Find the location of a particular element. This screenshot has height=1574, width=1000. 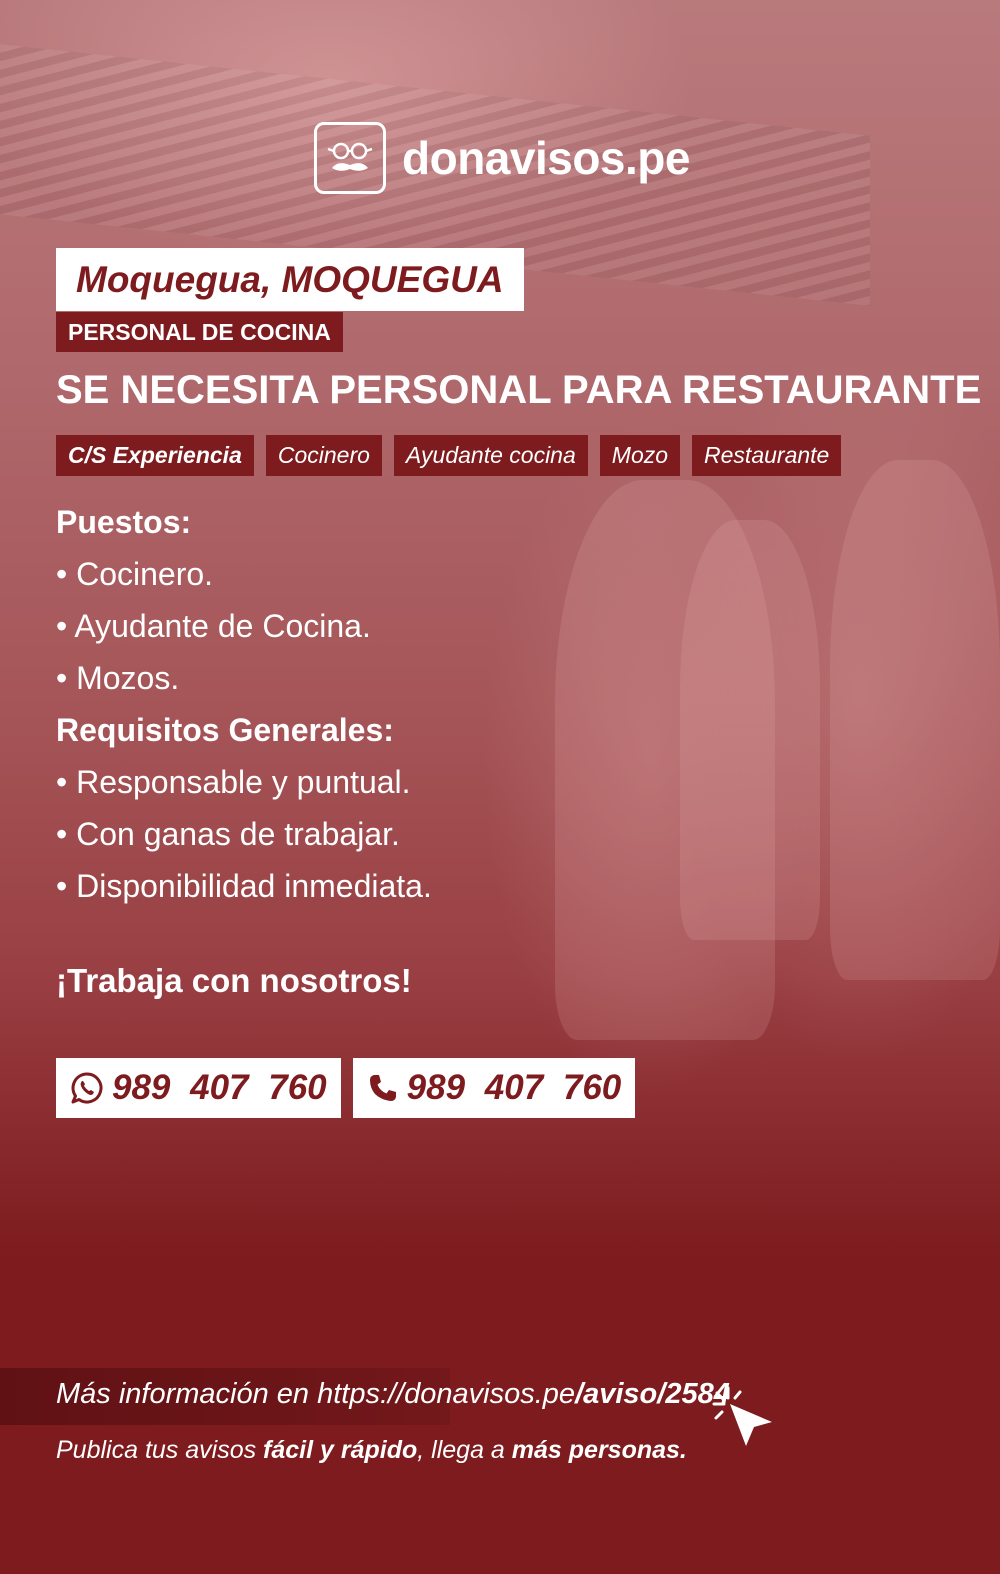

whatsapp-icon is located at coordinates (87, 1088).